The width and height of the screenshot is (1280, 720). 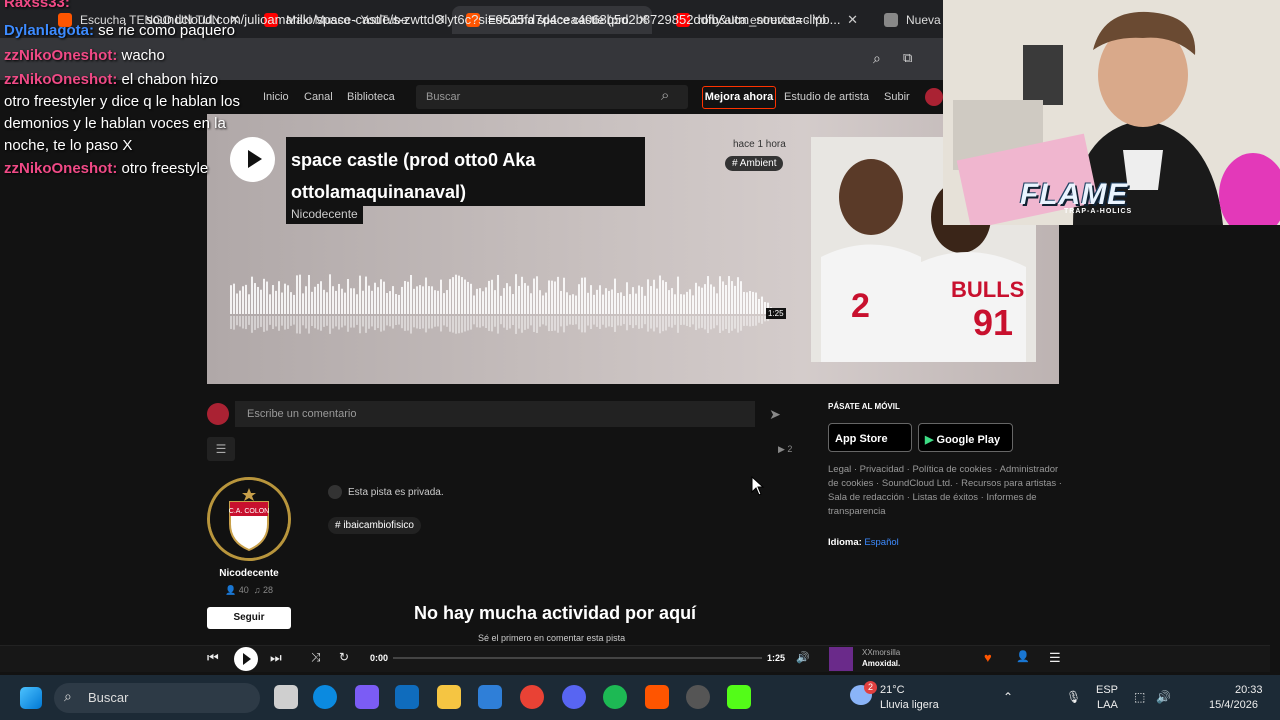 I want to click on nav-biblioteca: Biblioteca, so click(x=371, y=97).